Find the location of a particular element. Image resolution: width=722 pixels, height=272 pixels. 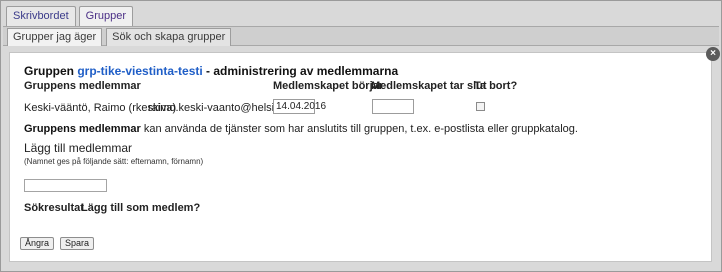

subtab-grupper-jag-ager: Grupper jag äger is located at coordinates (55, 37).